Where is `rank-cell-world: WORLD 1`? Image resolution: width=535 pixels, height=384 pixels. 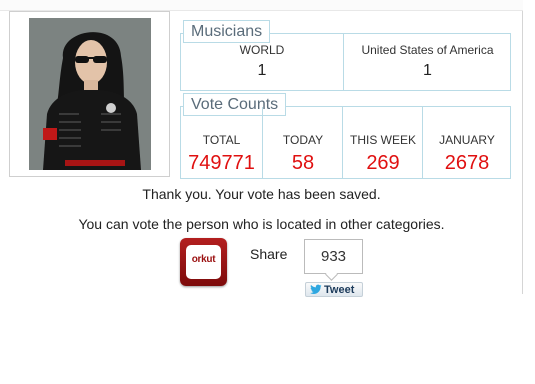
rank-cell-world: WORLD 1 is located at coordinates (262, 62).